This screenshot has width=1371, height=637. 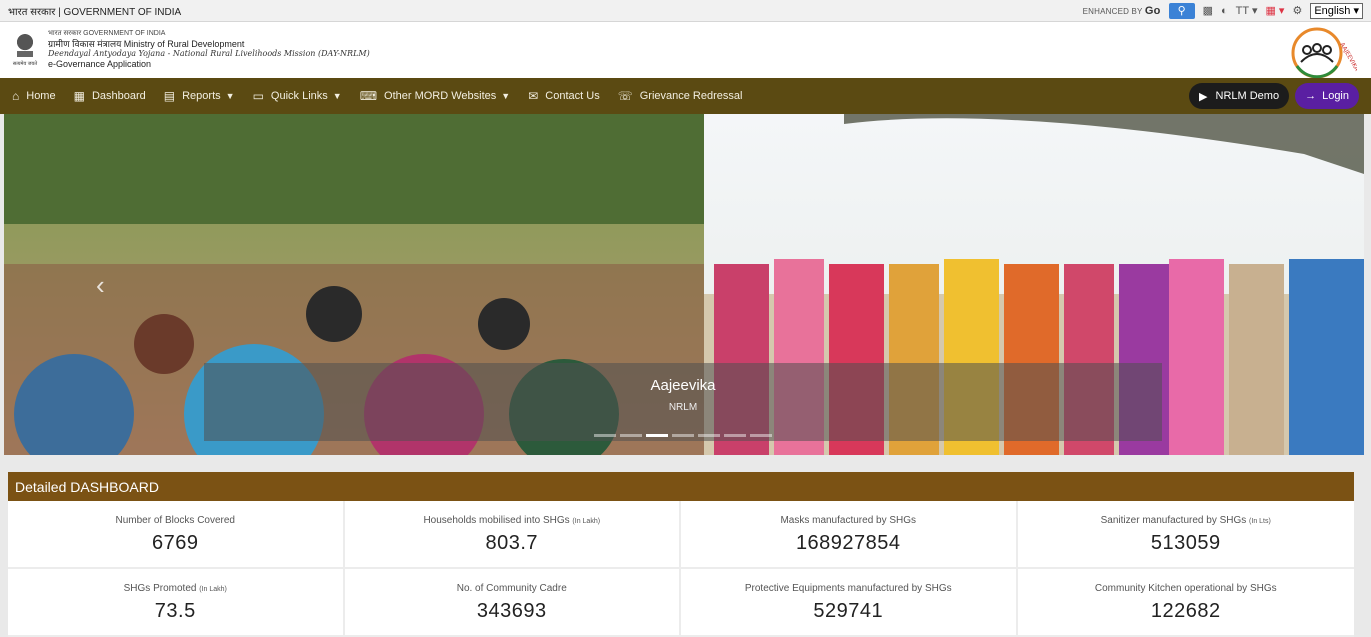 I want to click on contrast-icon: ◐, so click(x=1224, y=11).